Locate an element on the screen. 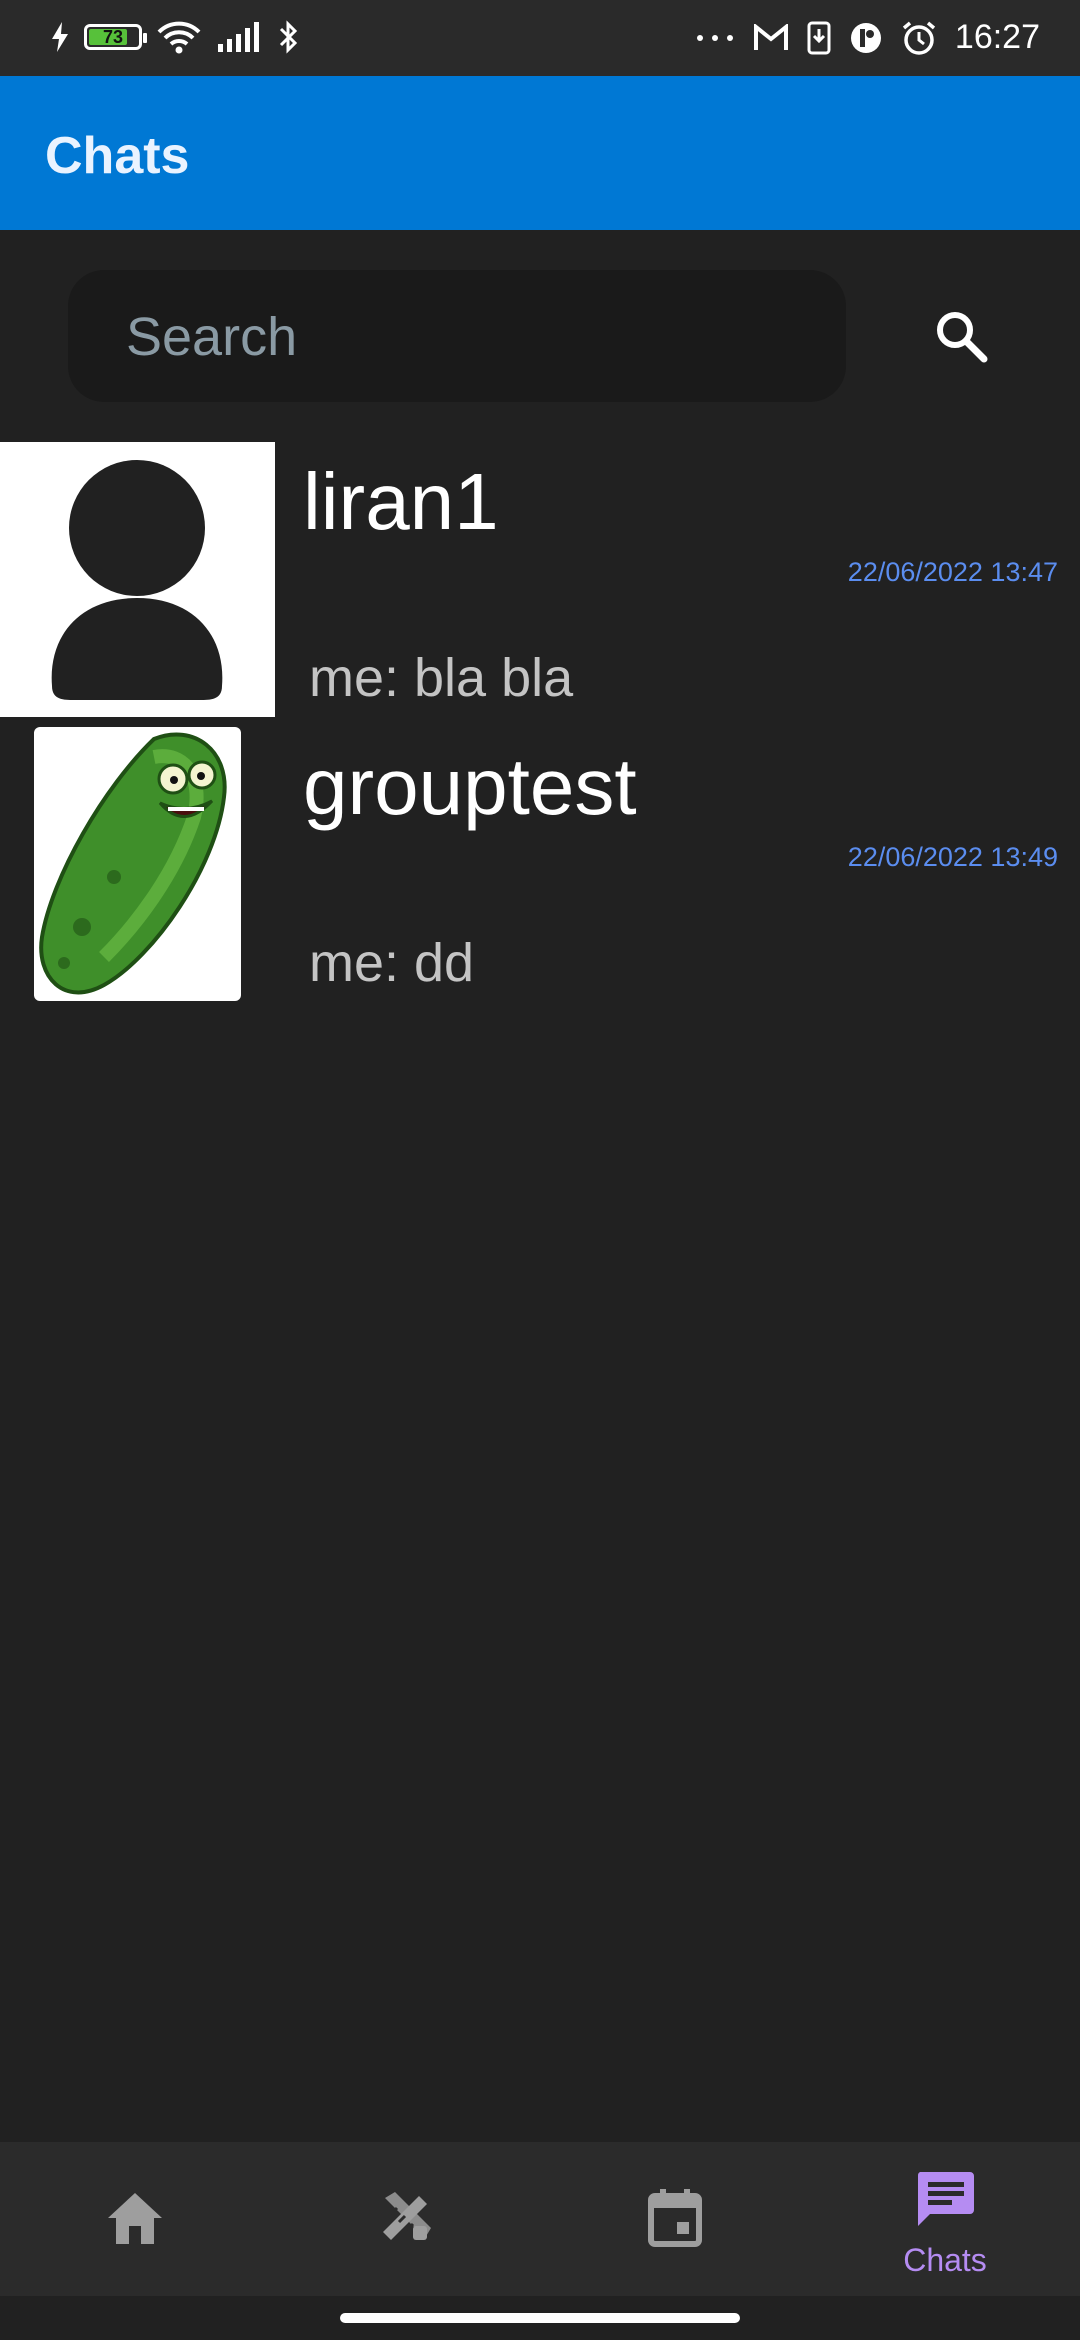  chat-last-message: me: bla bla is located at coordinates (441, 678).